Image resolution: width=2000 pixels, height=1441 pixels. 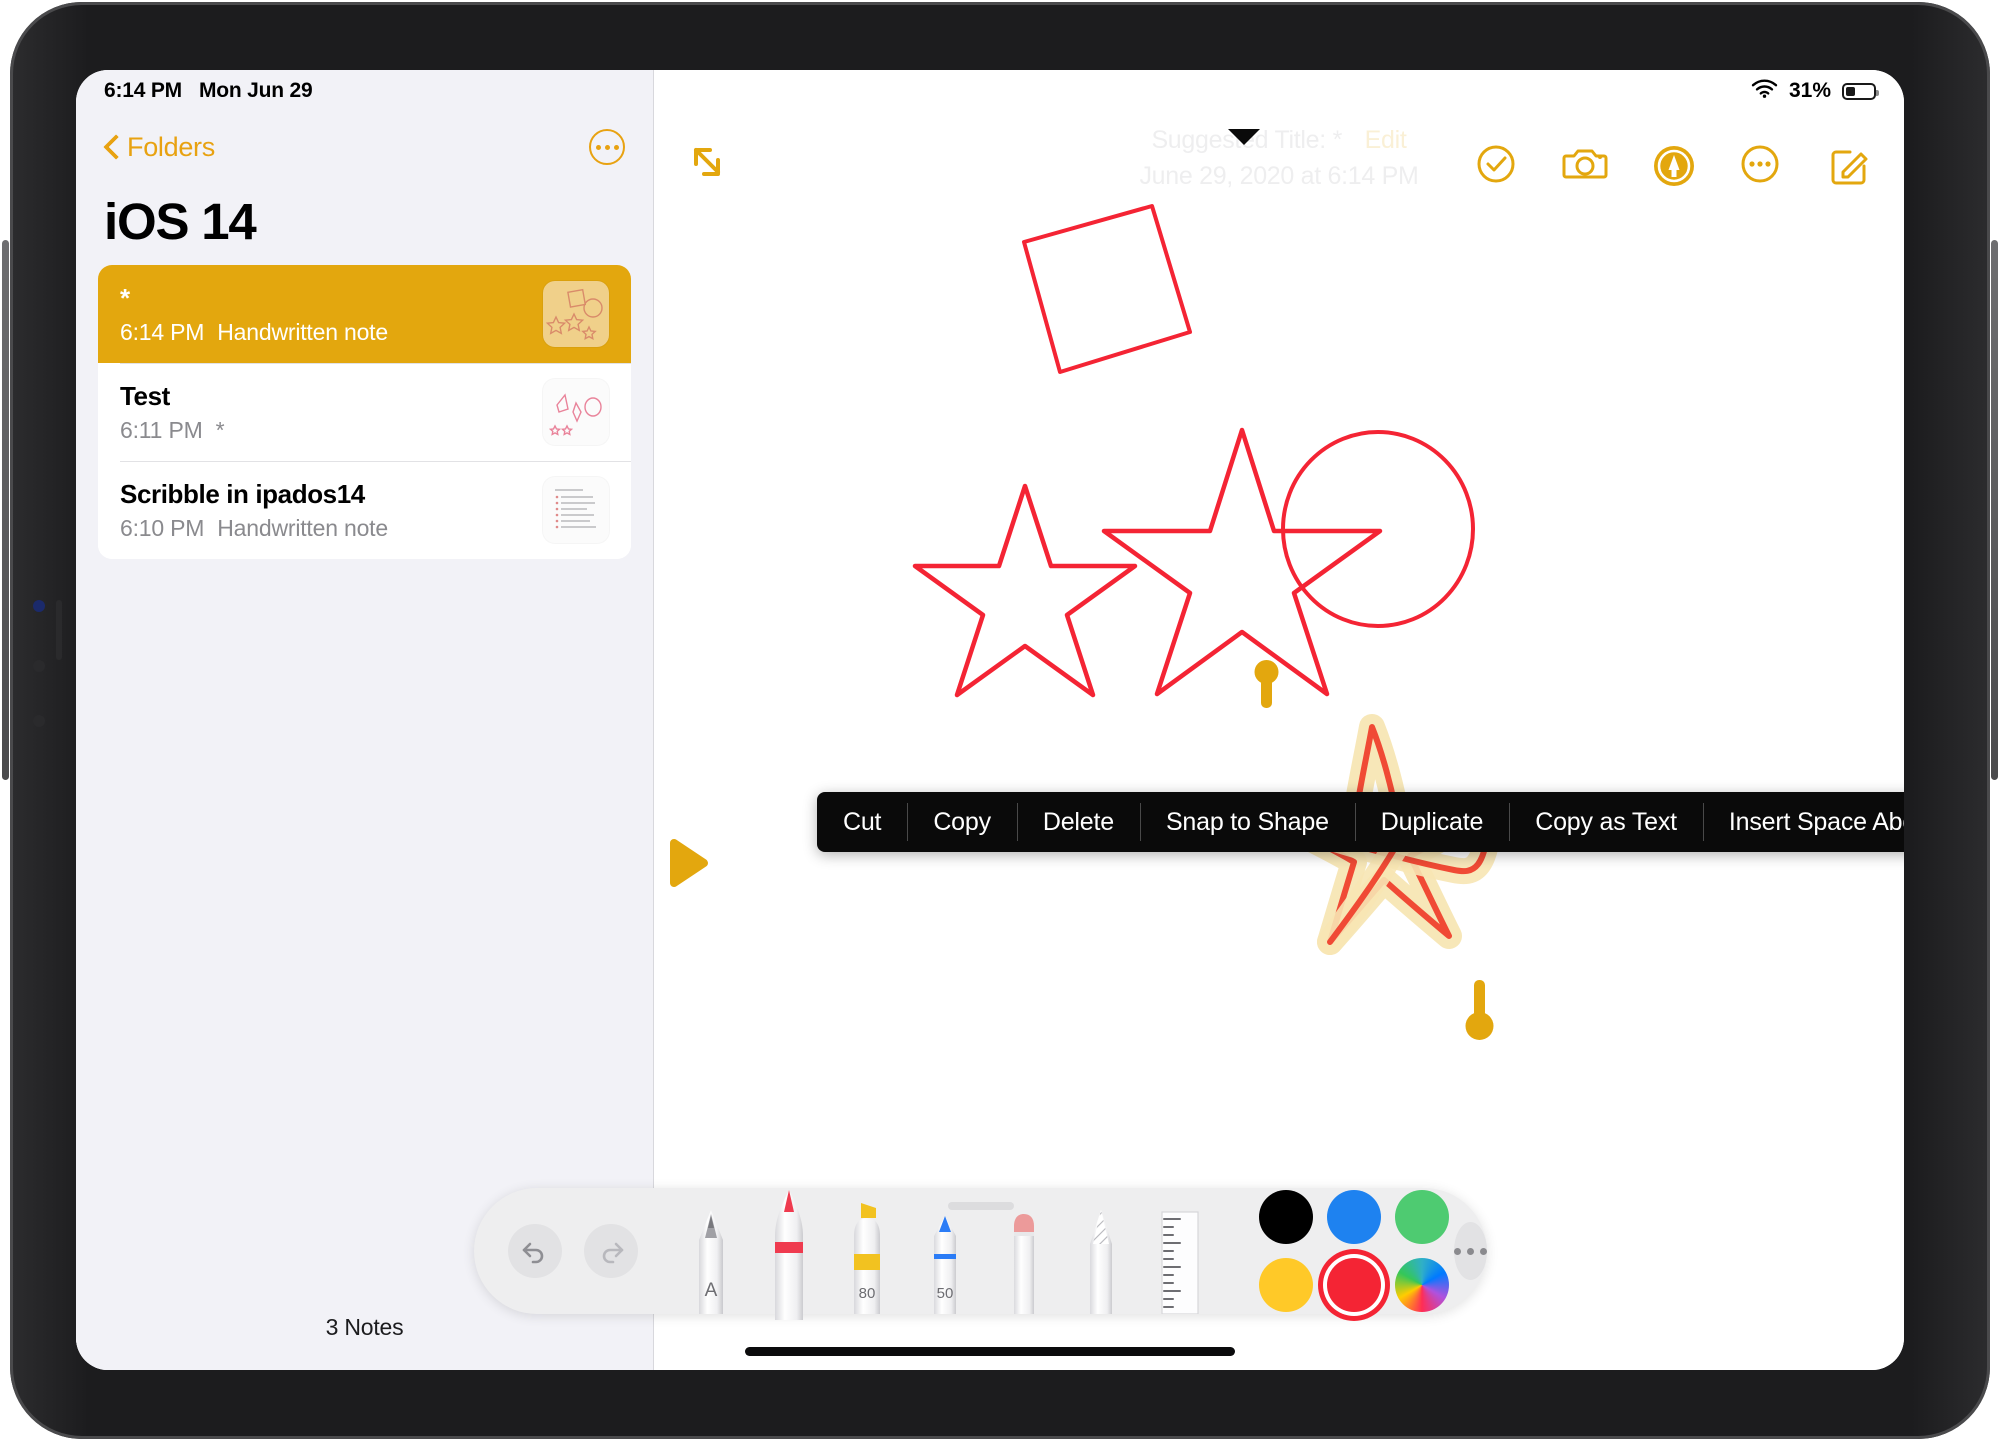 I want to click on device-right-edge, so click(x=1994, y=510).